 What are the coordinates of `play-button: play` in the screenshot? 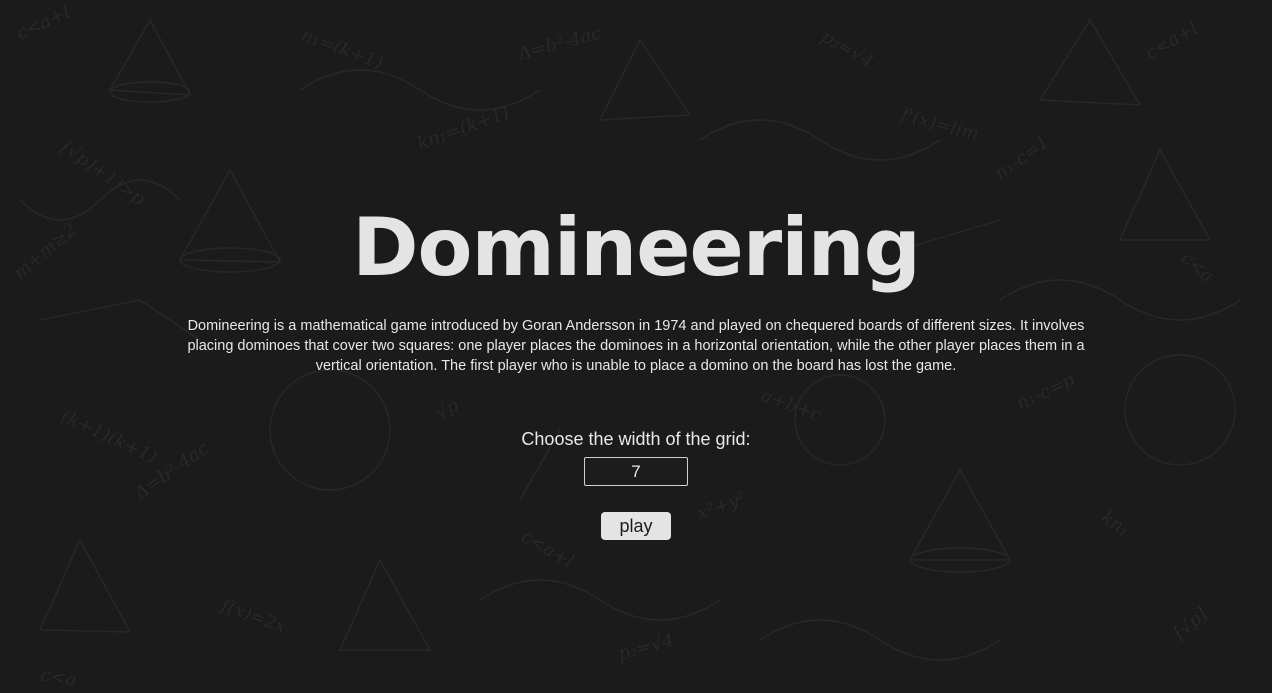 It's located at (636, 526).